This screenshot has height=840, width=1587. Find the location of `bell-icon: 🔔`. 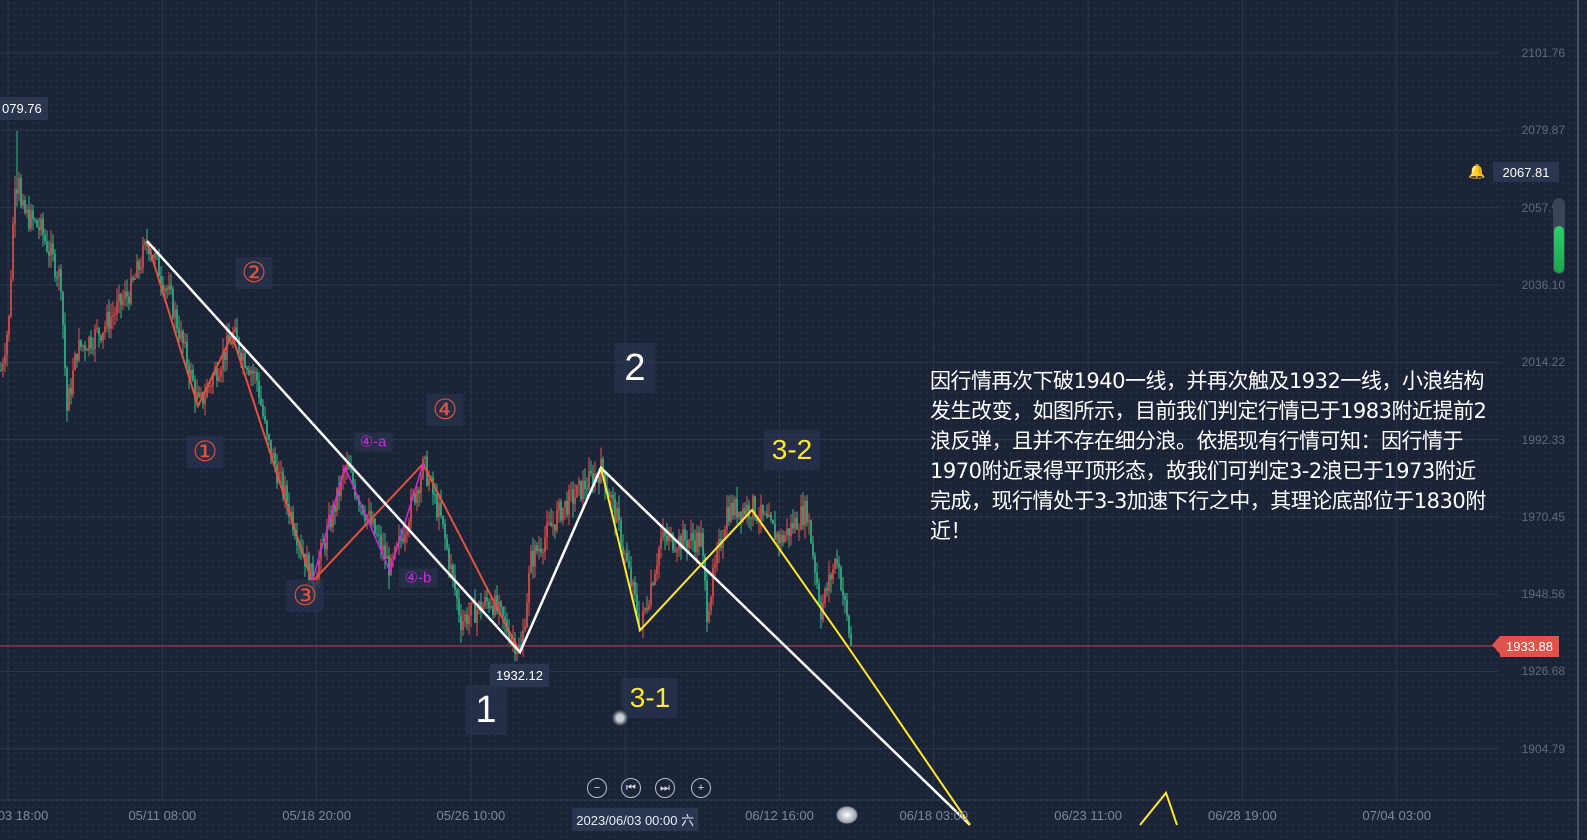

bell-icon: 🔔 is located at coordinates (1476, 171).